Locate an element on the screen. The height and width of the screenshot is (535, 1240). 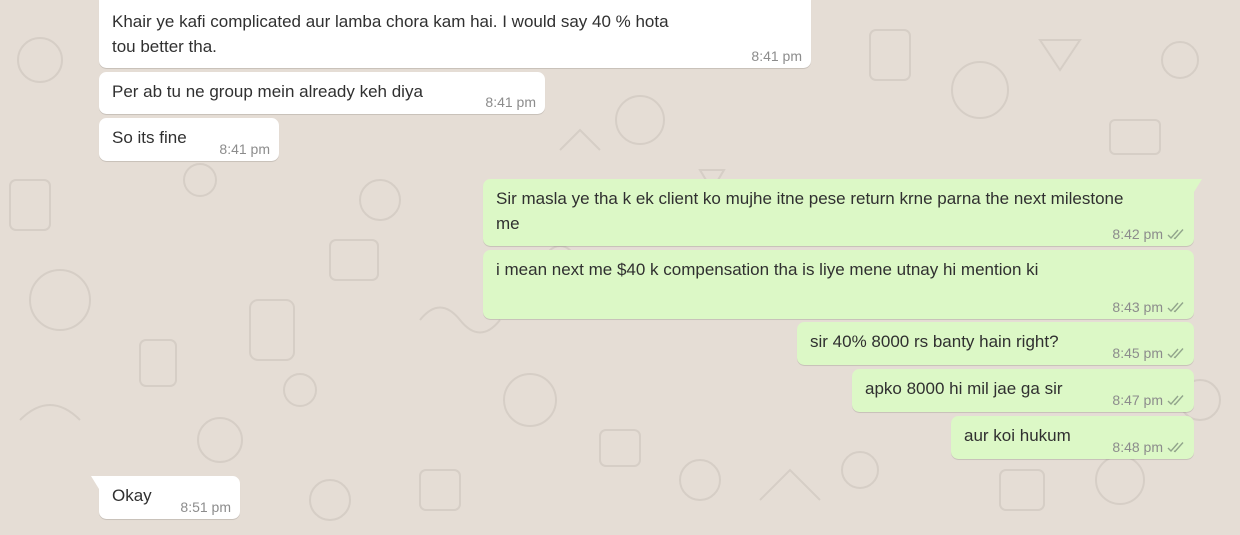
message-meta: 8:48 pm is located at coordinates (1148, 447).